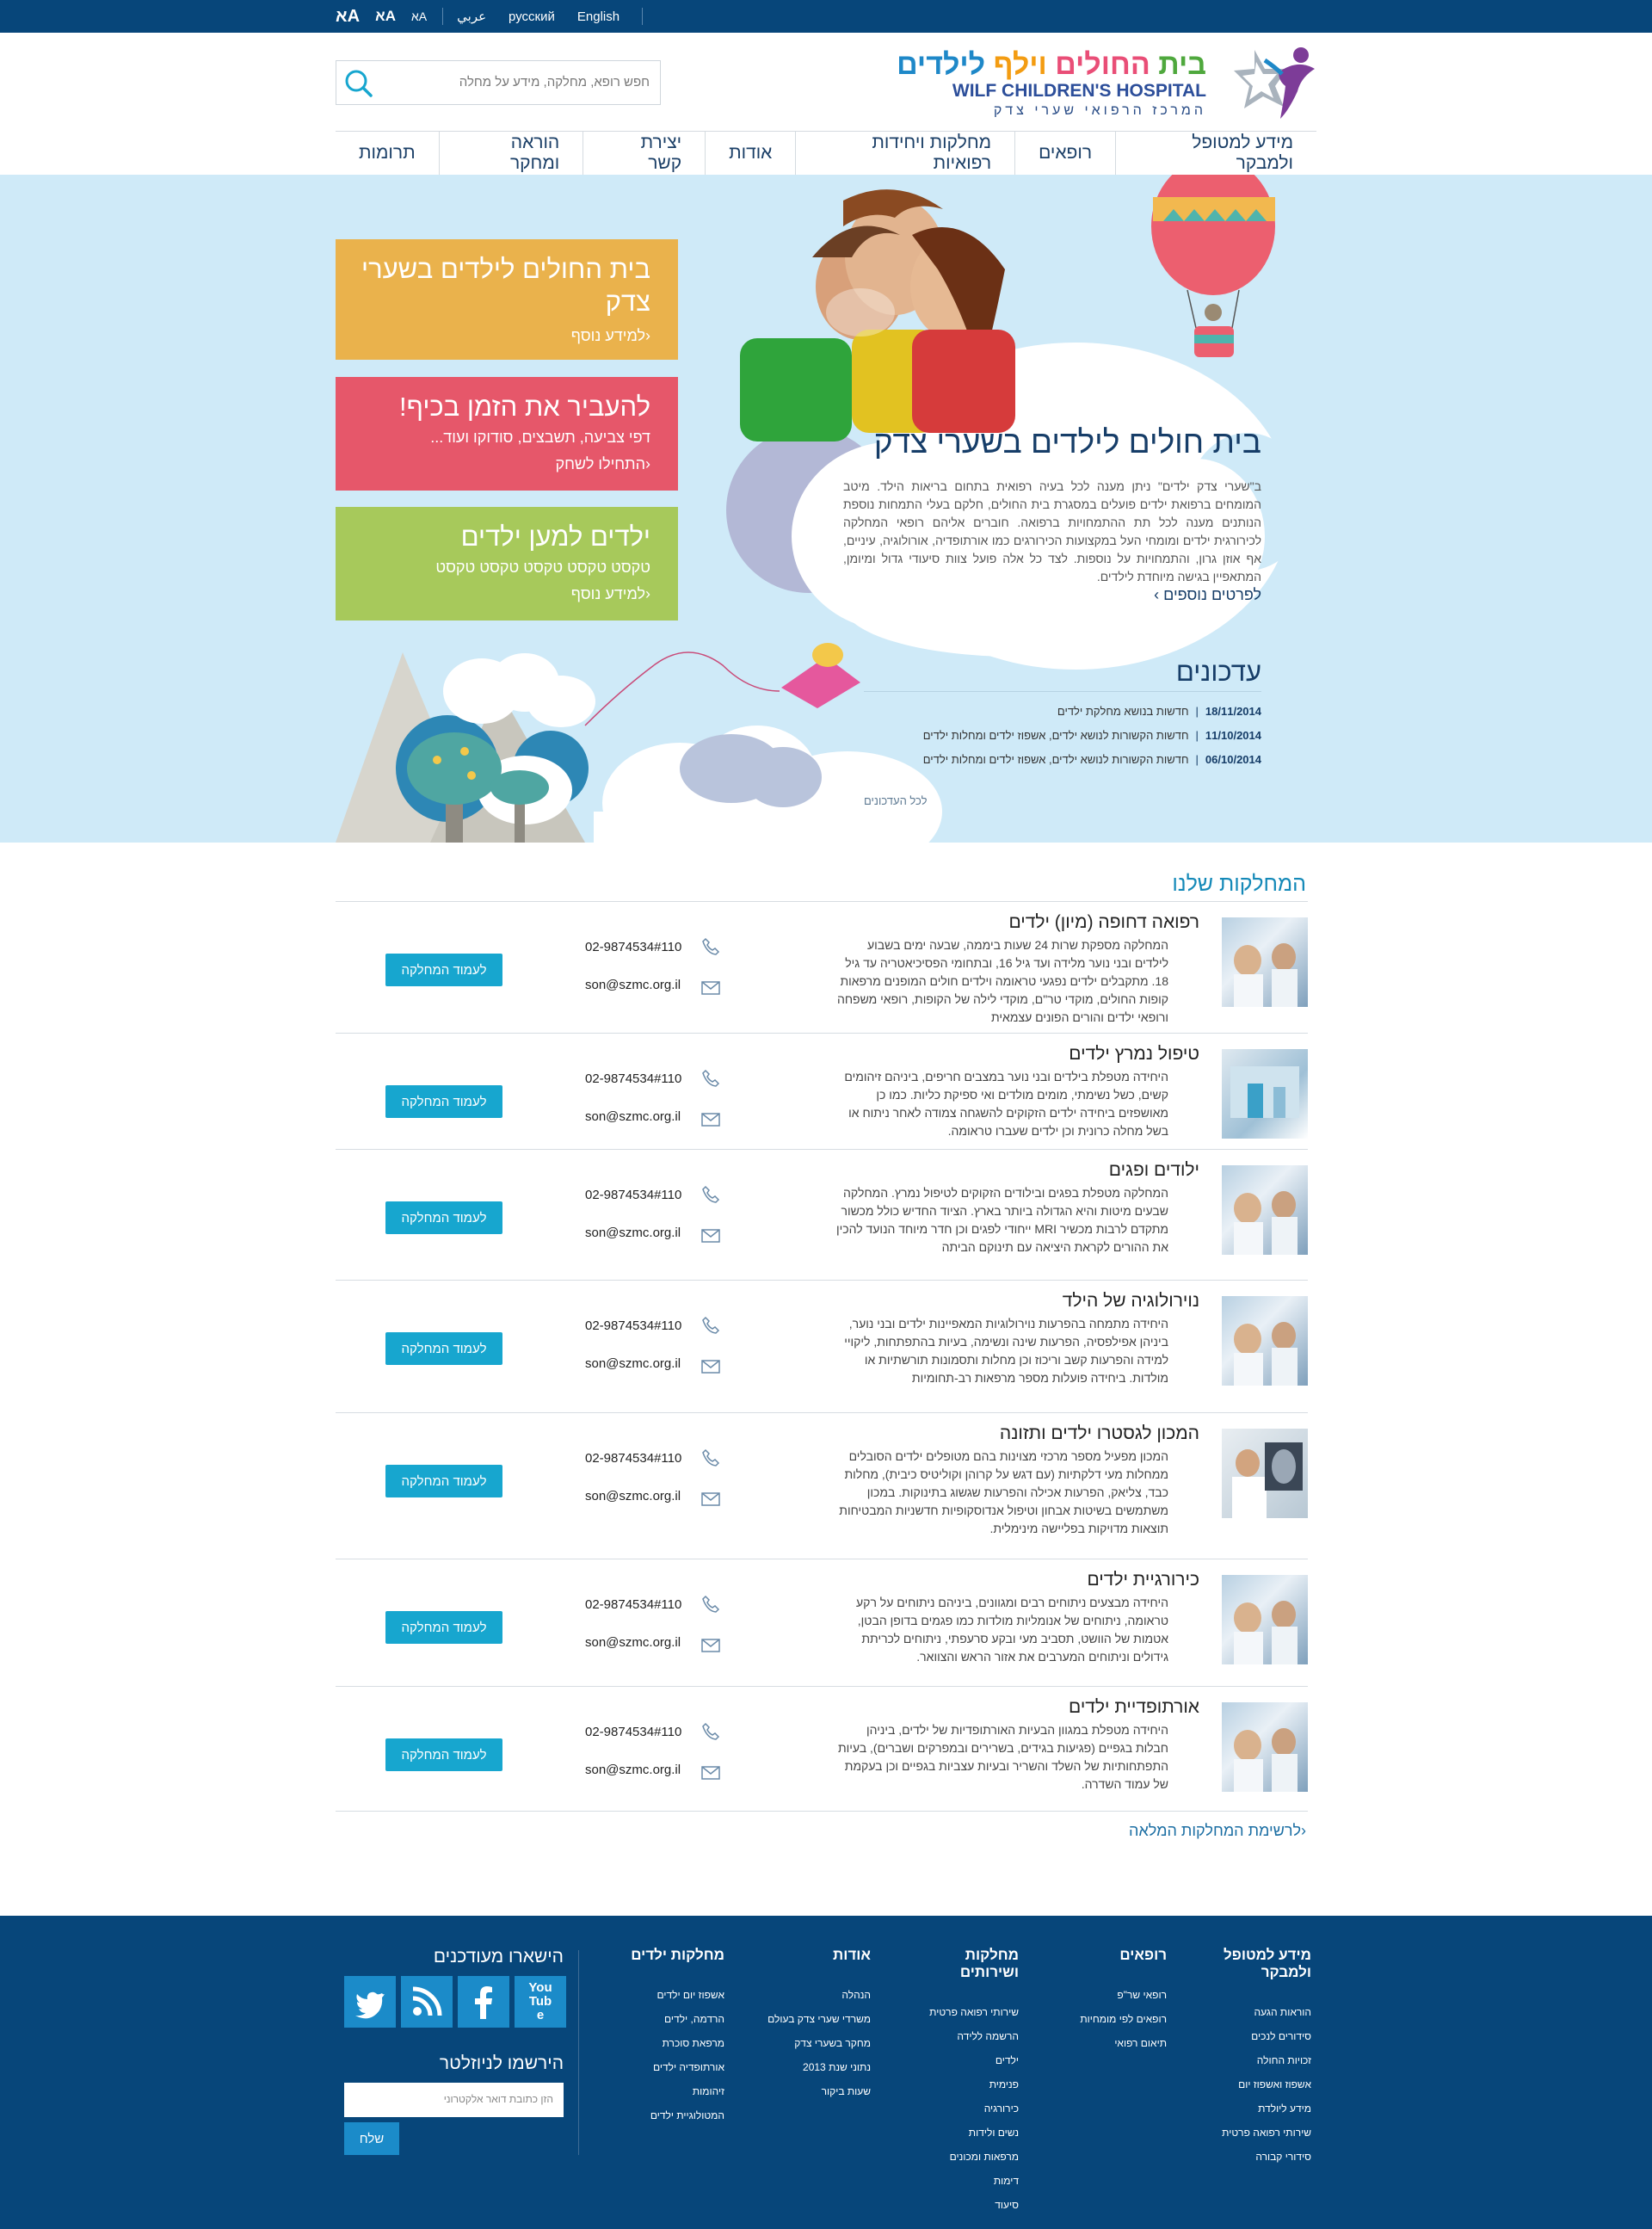 The width and height of the screenshot is (1652, 2229). Describe the element at coordinates (1123, 711) in the screenshot. I see `update-text: חדשות בנושא מחלקת ילדים` at that location.